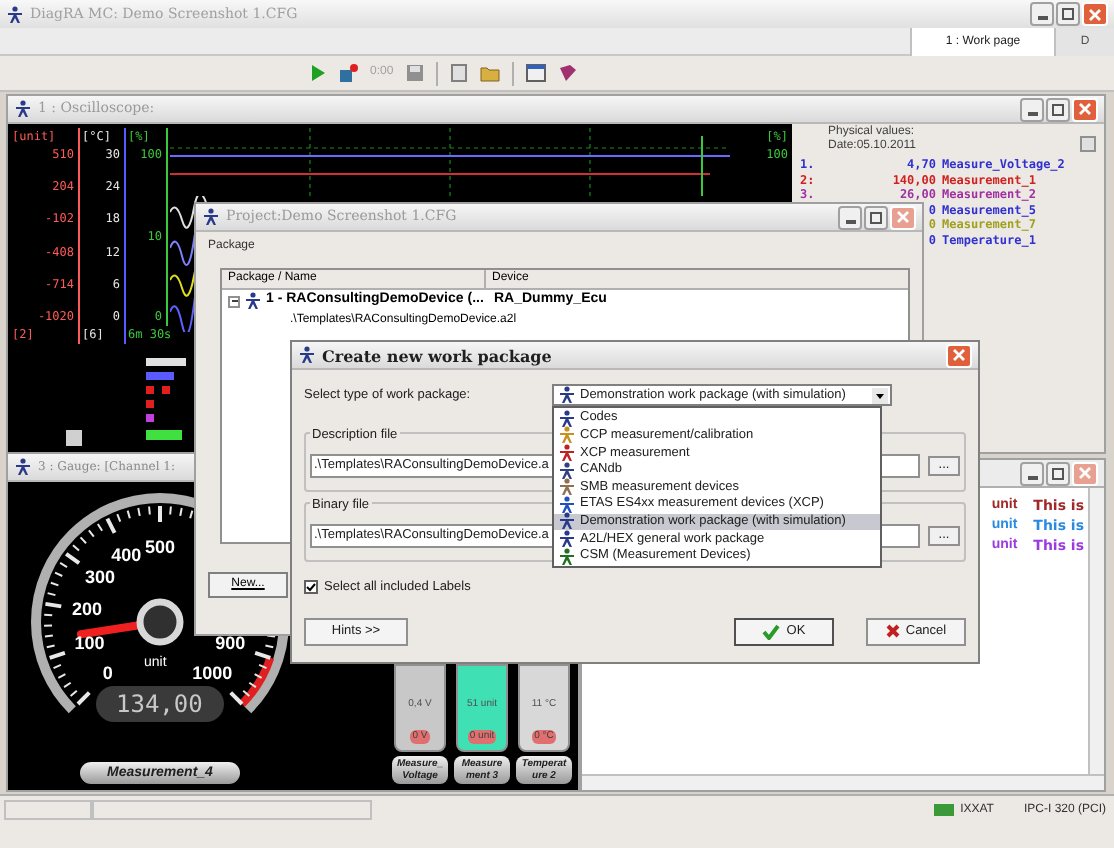 This screenshot has width=1114, height=848. I want to click on window-title: Create new work package, so click(437, 355).